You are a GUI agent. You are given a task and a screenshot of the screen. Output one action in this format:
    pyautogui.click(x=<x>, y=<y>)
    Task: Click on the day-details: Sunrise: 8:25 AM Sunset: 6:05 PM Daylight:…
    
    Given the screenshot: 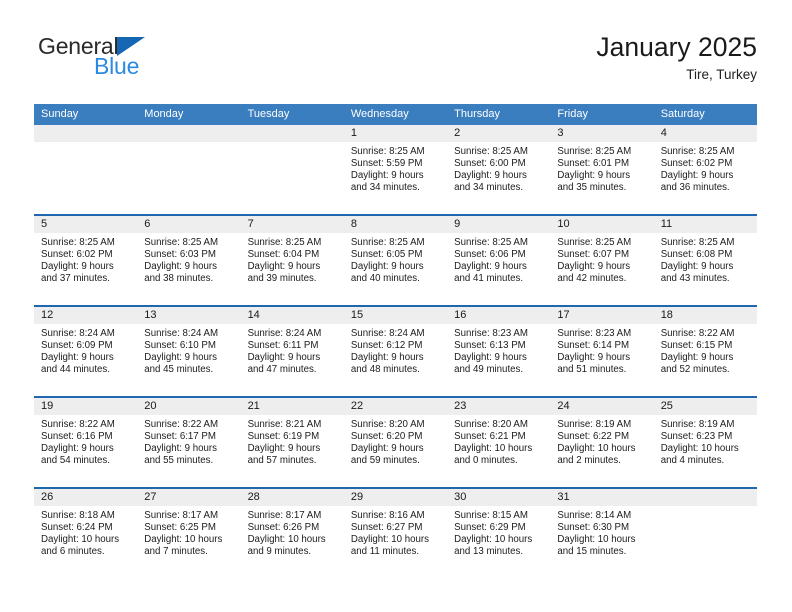 What is the action you would take?
    pyautogui.click(x=395, y=259)
    